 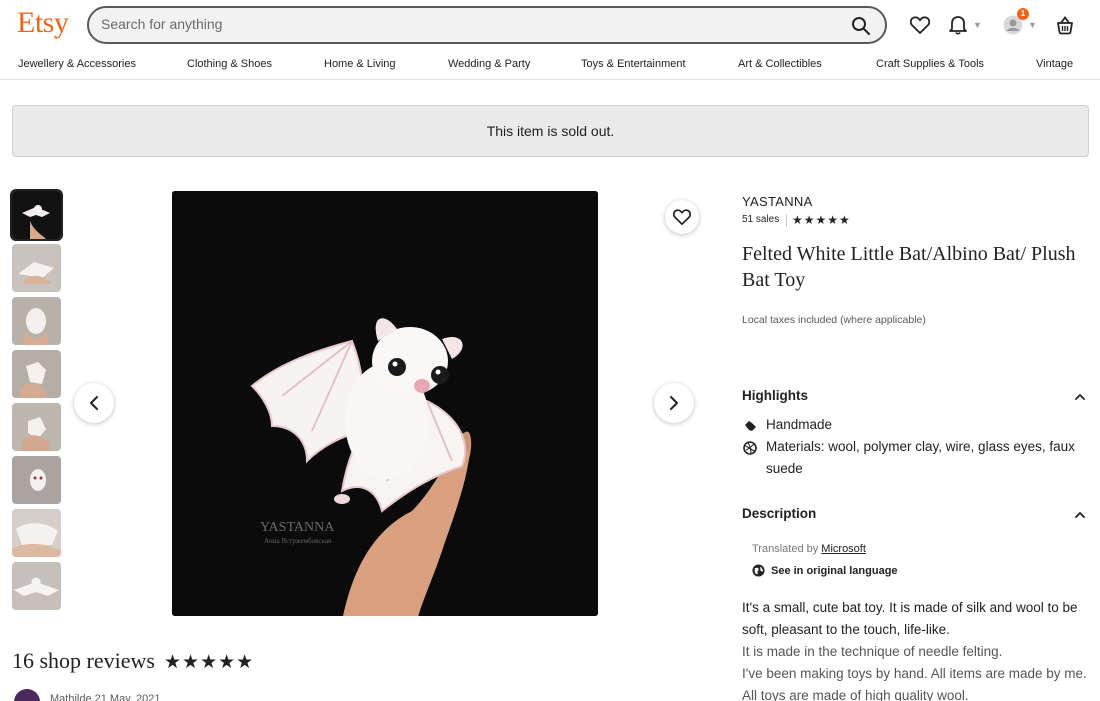 I want to click on etsy-logo: Etsy, so click(x=43, y=23).